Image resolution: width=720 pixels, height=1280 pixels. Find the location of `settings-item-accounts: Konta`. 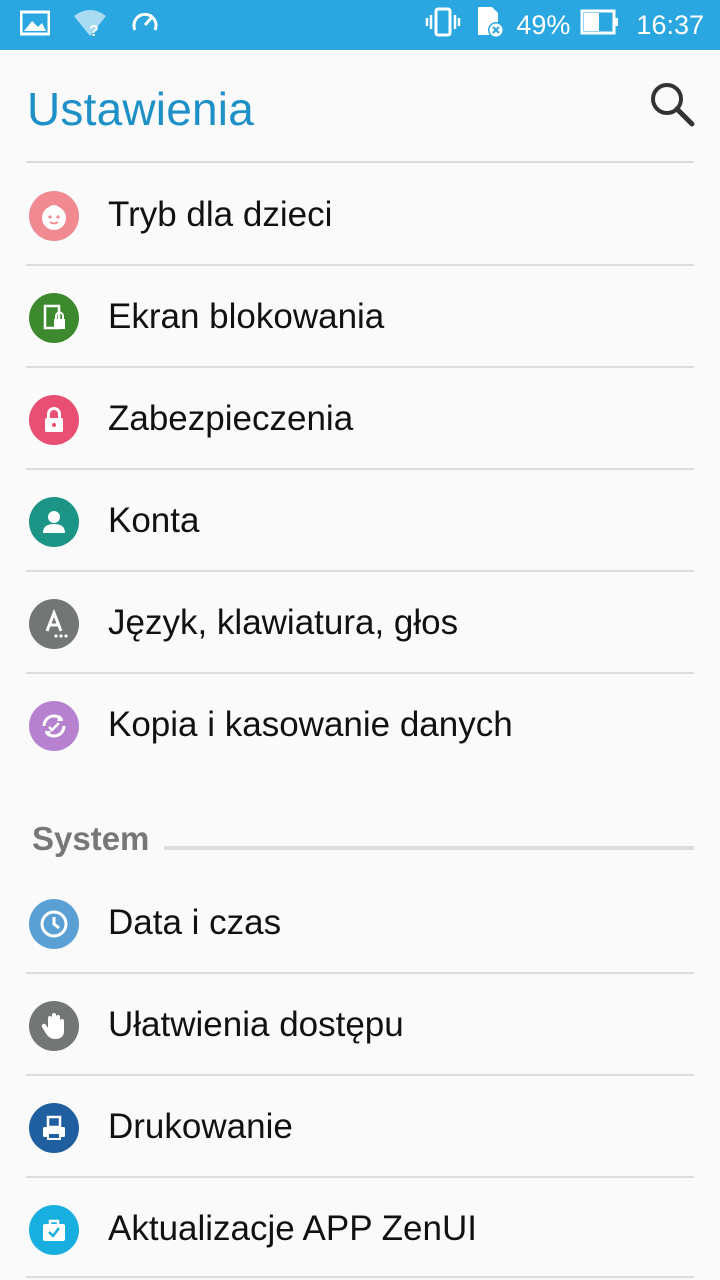

settings-item-accounts: Konta is located at coordinates (360, 521).